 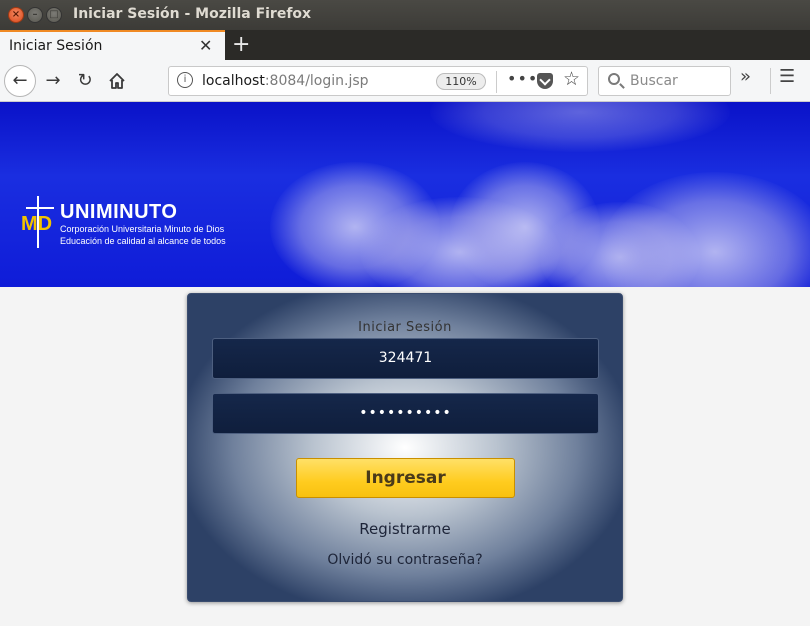 What do you see at coordinates (119, 212) in the screenshot?
I see `logo-name: UNIMINUTO` at bounding box center [119, 212].